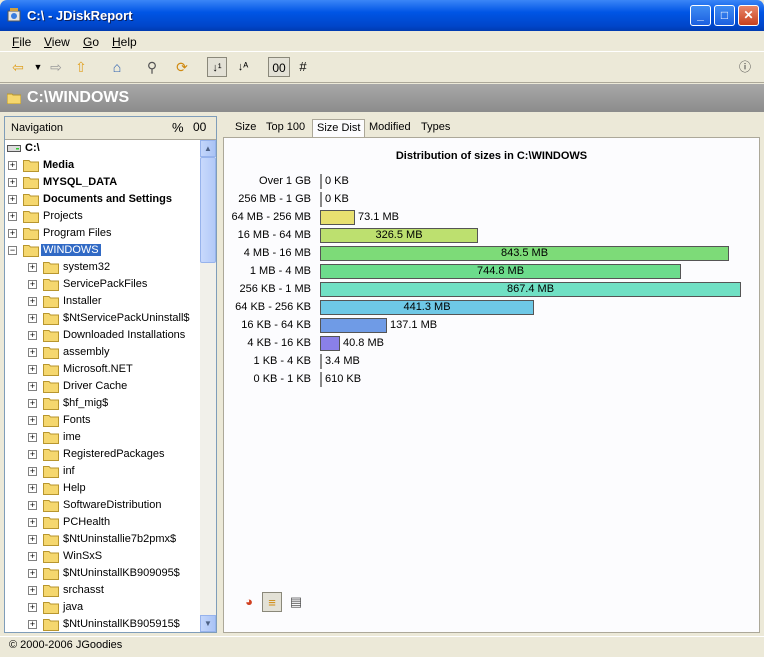  Describe the element at coordinates (208, 623) in the screenshot. I see `scroll-down-icon: ▼` at that location.